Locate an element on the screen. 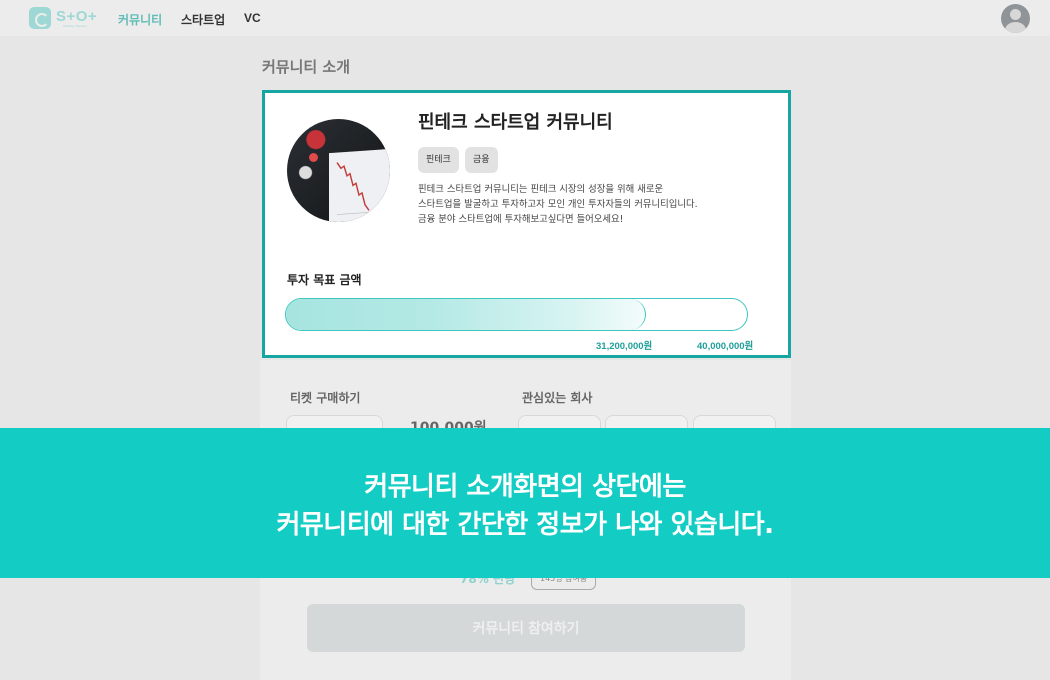 This screenshot has height=680, width=1050. tag-fintech: 핀테크 is located at coordinates (438, 160).